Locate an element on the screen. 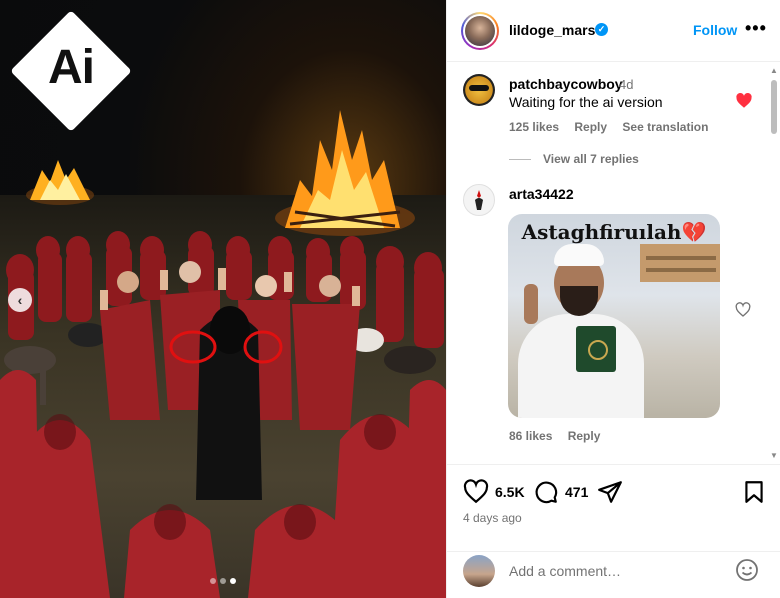  follow-button: Follow is located at coordinates (715, 30).